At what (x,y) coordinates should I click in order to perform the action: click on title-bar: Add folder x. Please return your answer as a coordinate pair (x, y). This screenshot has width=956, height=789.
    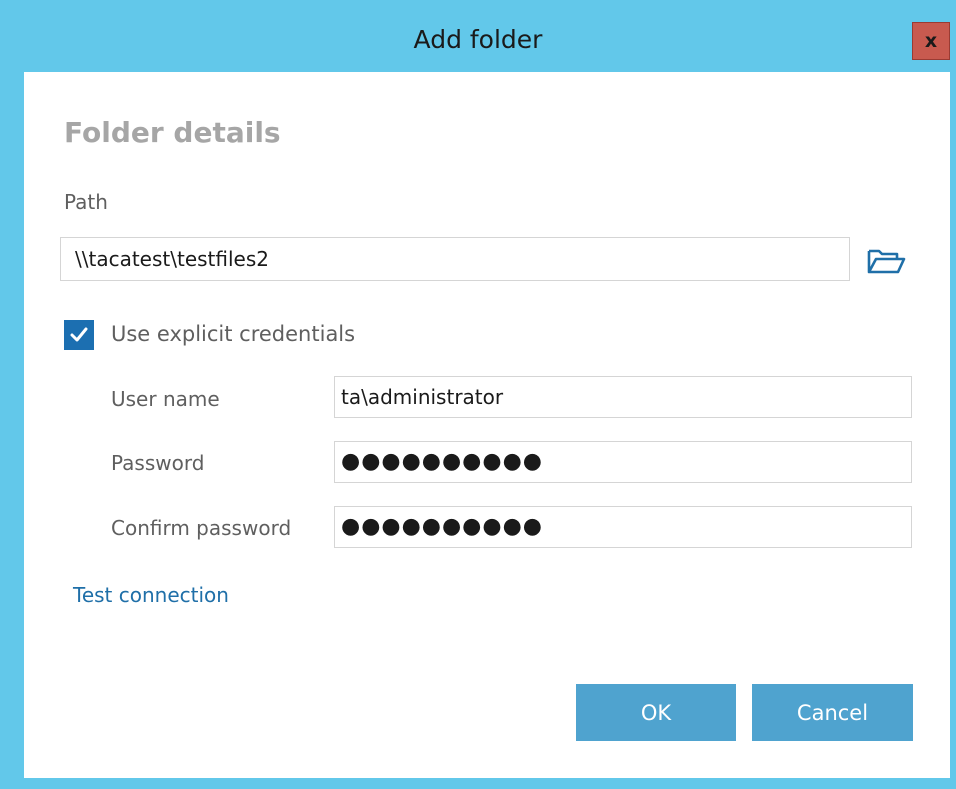
    Looking at the image, I should click on (478, 36).